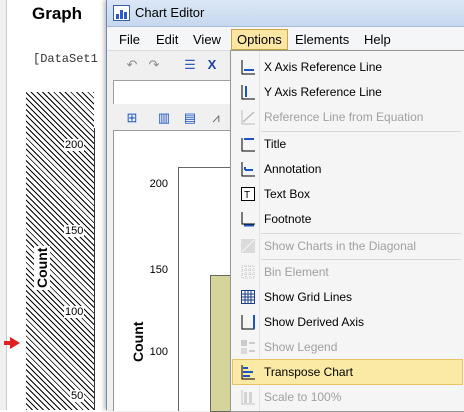 The width and height of the screenshot is (464, 412). What do you see at coordinates (15, 343) in the screenshot?
I see `current-item-arrow-icon` at bounding box center [15, 343].